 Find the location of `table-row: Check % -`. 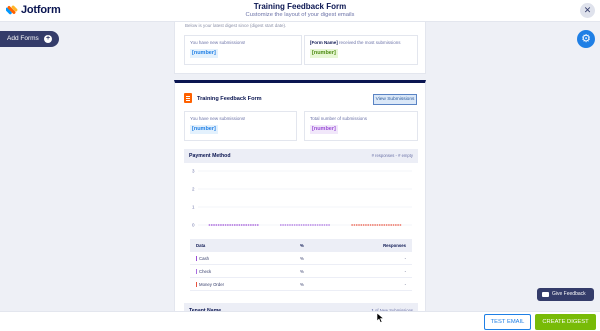

table-row: Check % - is located at coordinates (301, 271).